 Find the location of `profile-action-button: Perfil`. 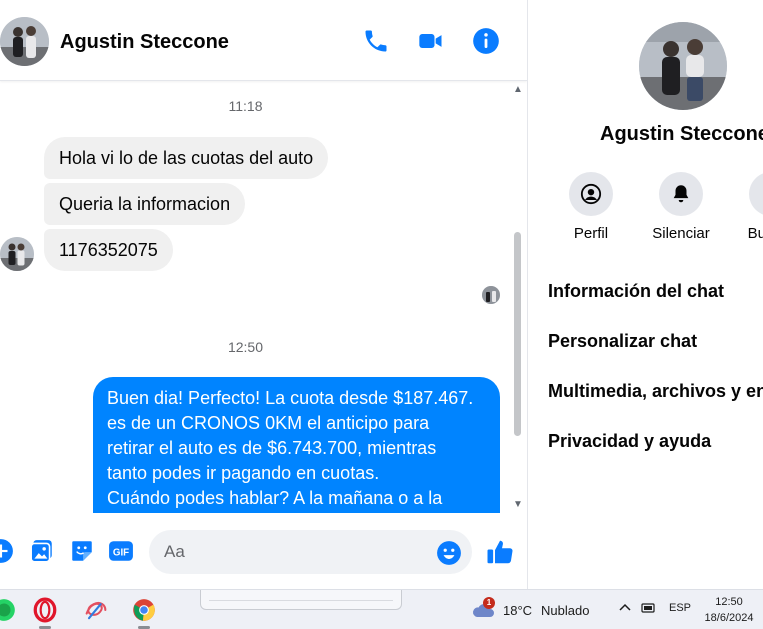

profile-action-button: Perfil is located at coordinates (591, 207).